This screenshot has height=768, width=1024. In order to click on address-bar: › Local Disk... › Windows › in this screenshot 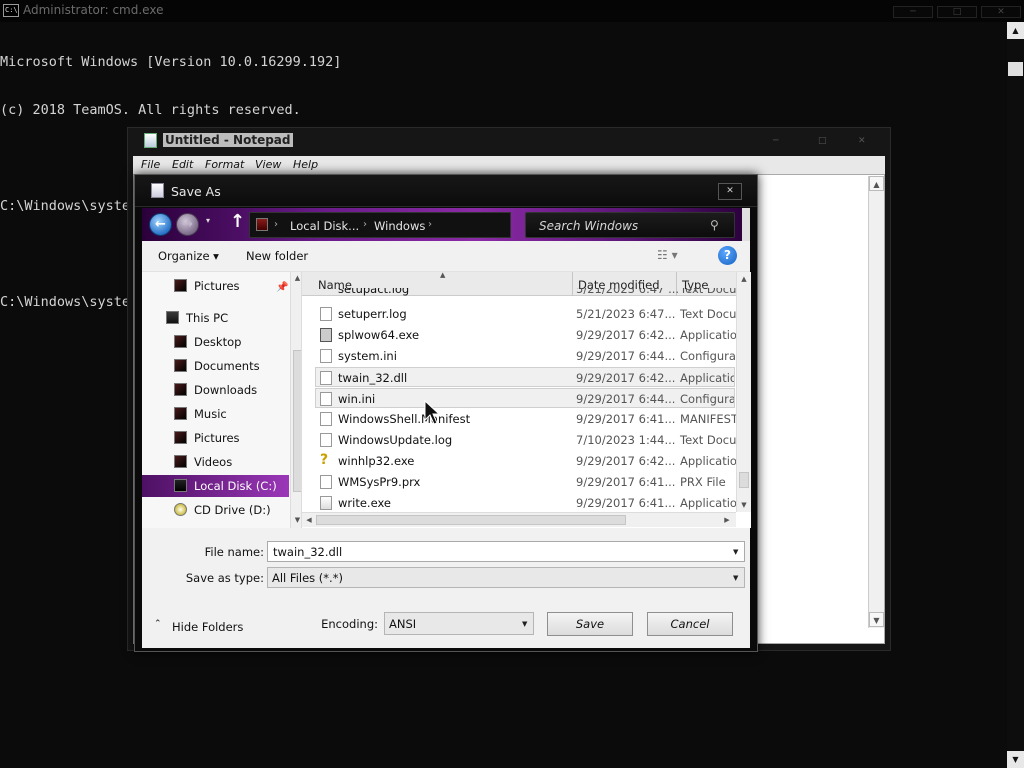, I will do `click(380, 225)`.